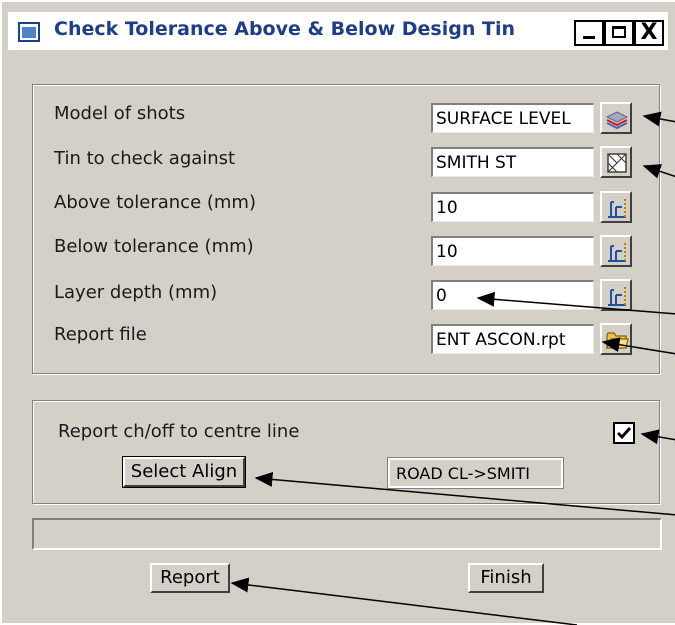  What do you see at coordinates (284, 29) in the screenshot?
I see `window-title: Check Tolerance Above & Below Design Tin` at bounding box center [284, 29].